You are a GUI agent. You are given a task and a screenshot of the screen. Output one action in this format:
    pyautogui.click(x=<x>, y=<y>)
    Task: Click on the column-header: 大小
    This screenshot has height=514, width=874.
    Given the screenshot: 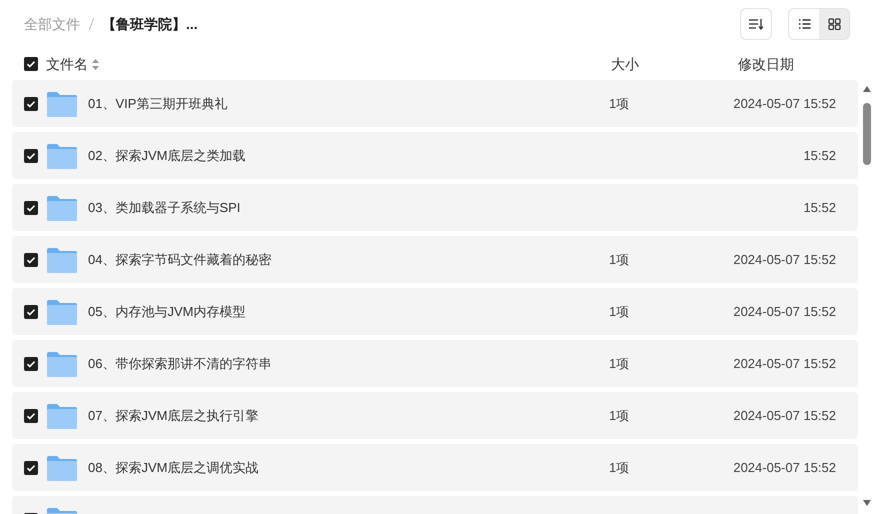 What is the action you would take?
    pyautogui.click(x=625, y=64)
    